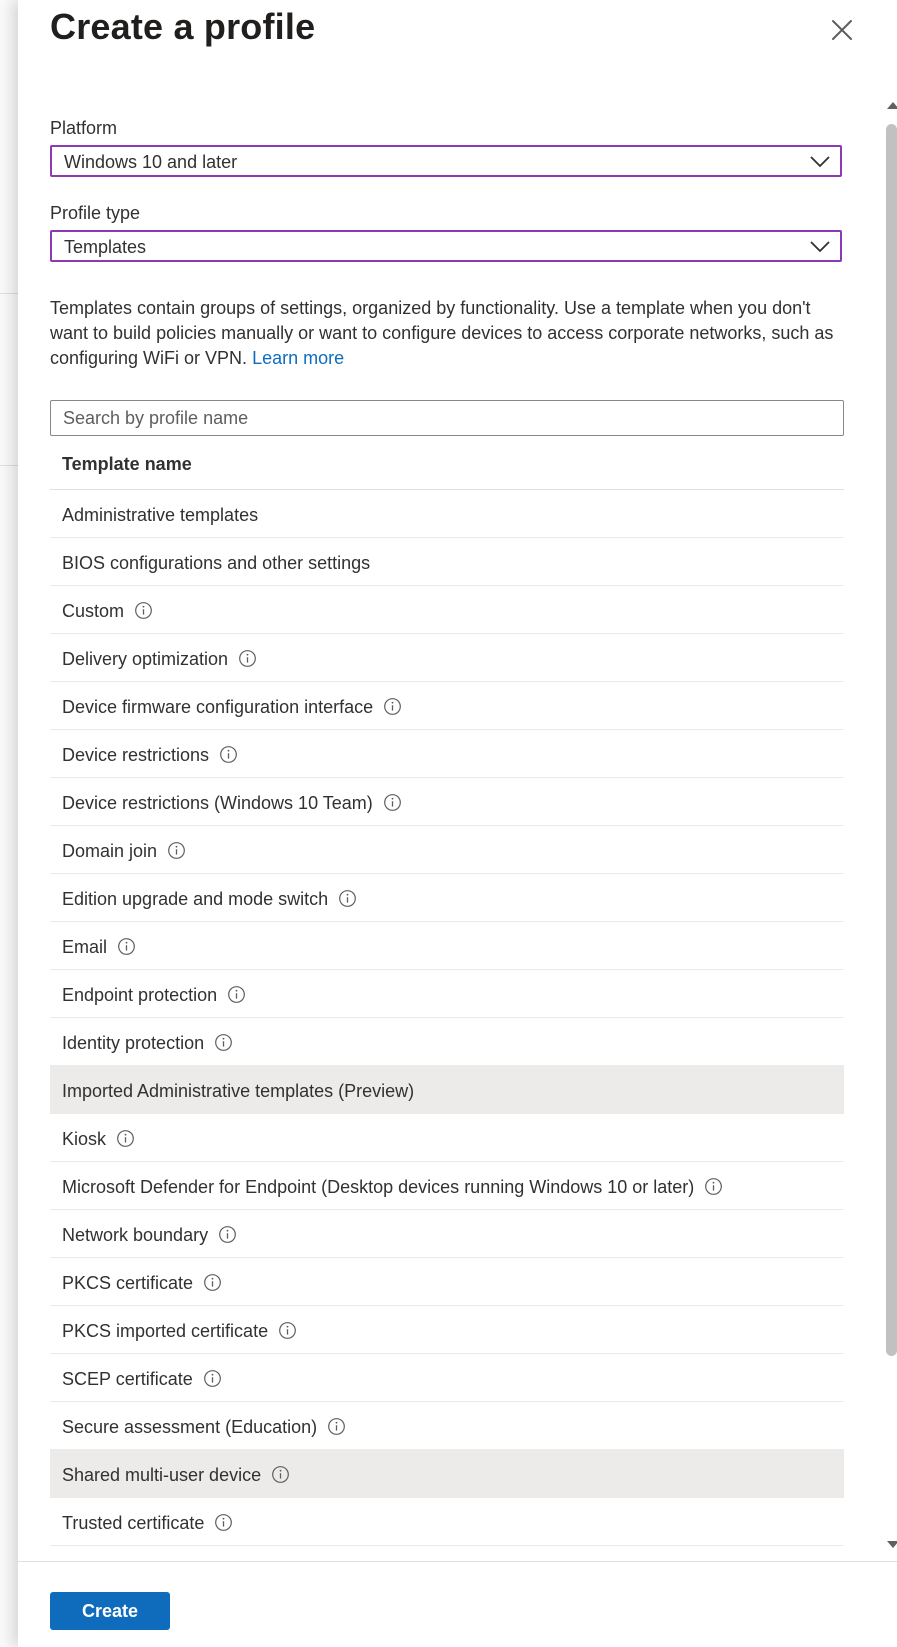 This screenshot has height=1647, width=897. Describe the element at coordinates (447, 802) in the screenshot. I see `table-row: Device restrictions (Windows 10 Team)` at that location.